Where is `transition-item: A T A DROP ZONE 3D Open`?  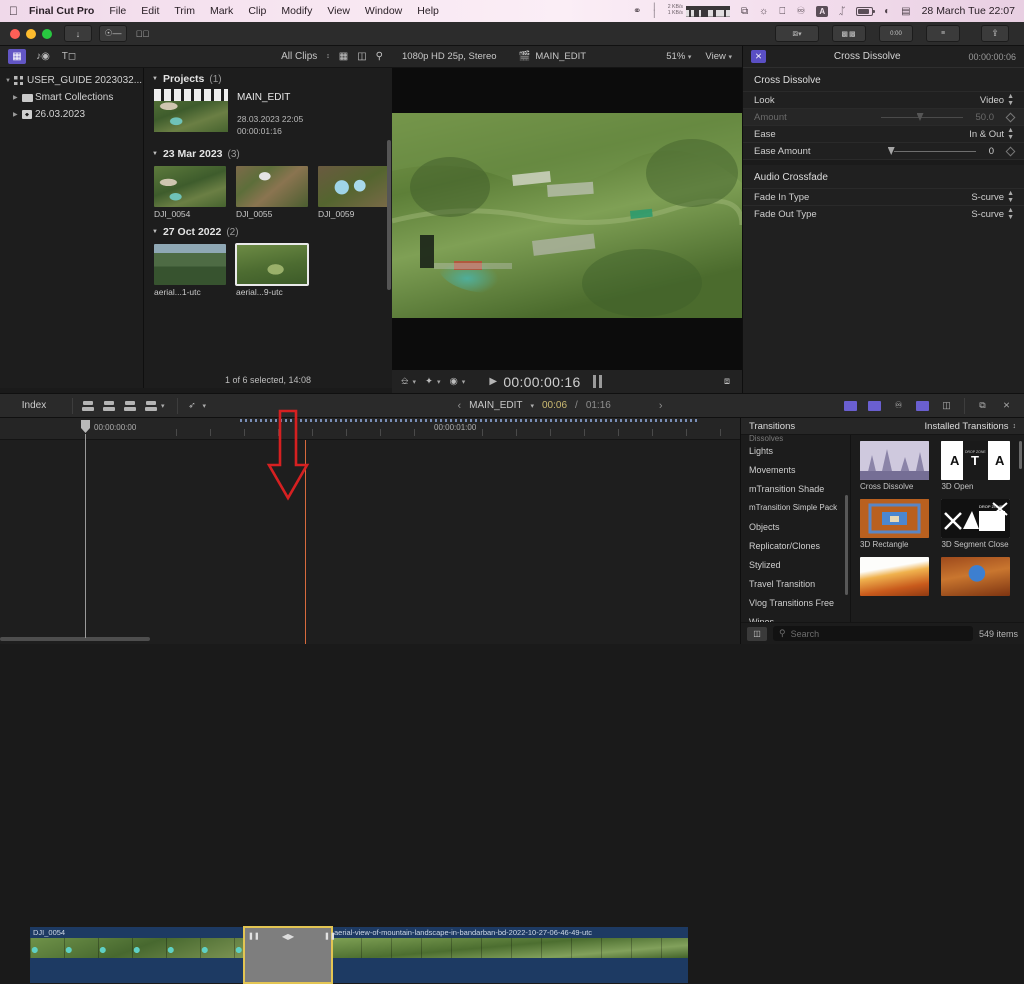 transition-item: A T A DROP ZONE 3D Open is located at coordinates (976, 466).